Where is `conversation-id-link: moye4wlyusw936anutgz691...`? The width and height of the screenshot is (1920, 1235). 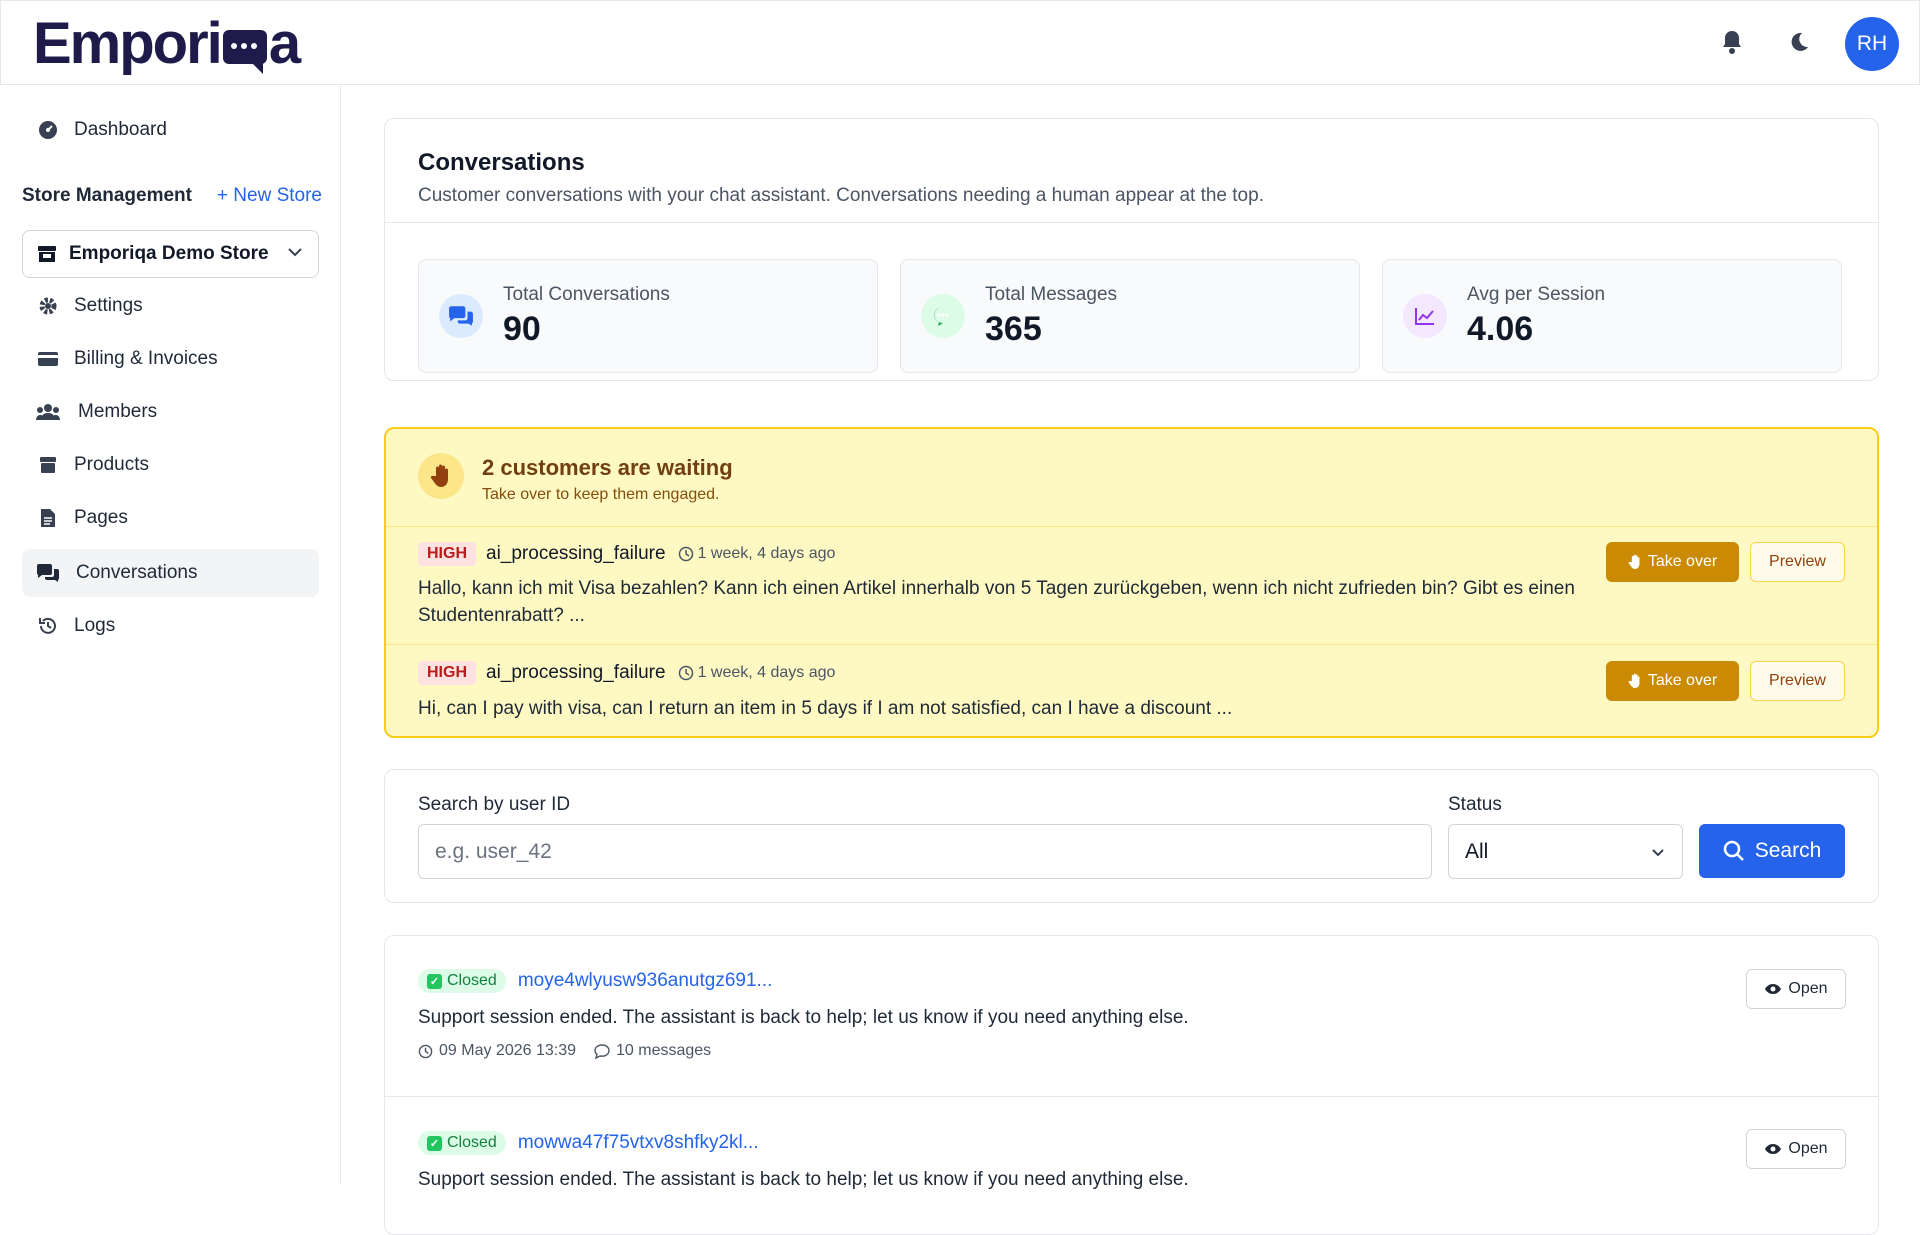 conversation-id-link: moye4wlyusw936anutgz691... is located at coordinates (645, 981).